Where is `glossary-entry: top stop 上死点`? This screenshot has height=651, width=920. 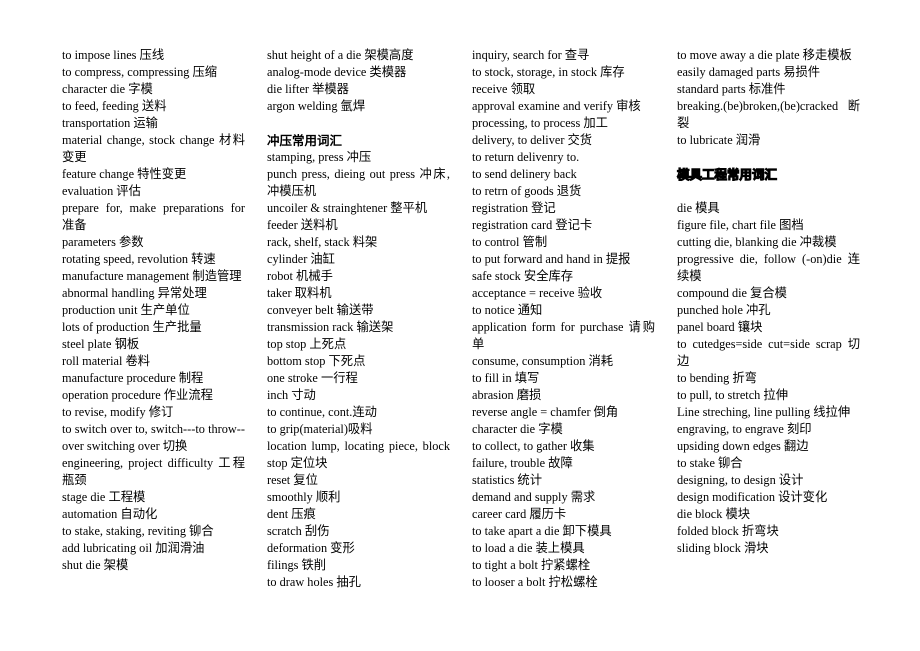 glossary-entry: top stop 上死点 is located at coordinates (307, 344).